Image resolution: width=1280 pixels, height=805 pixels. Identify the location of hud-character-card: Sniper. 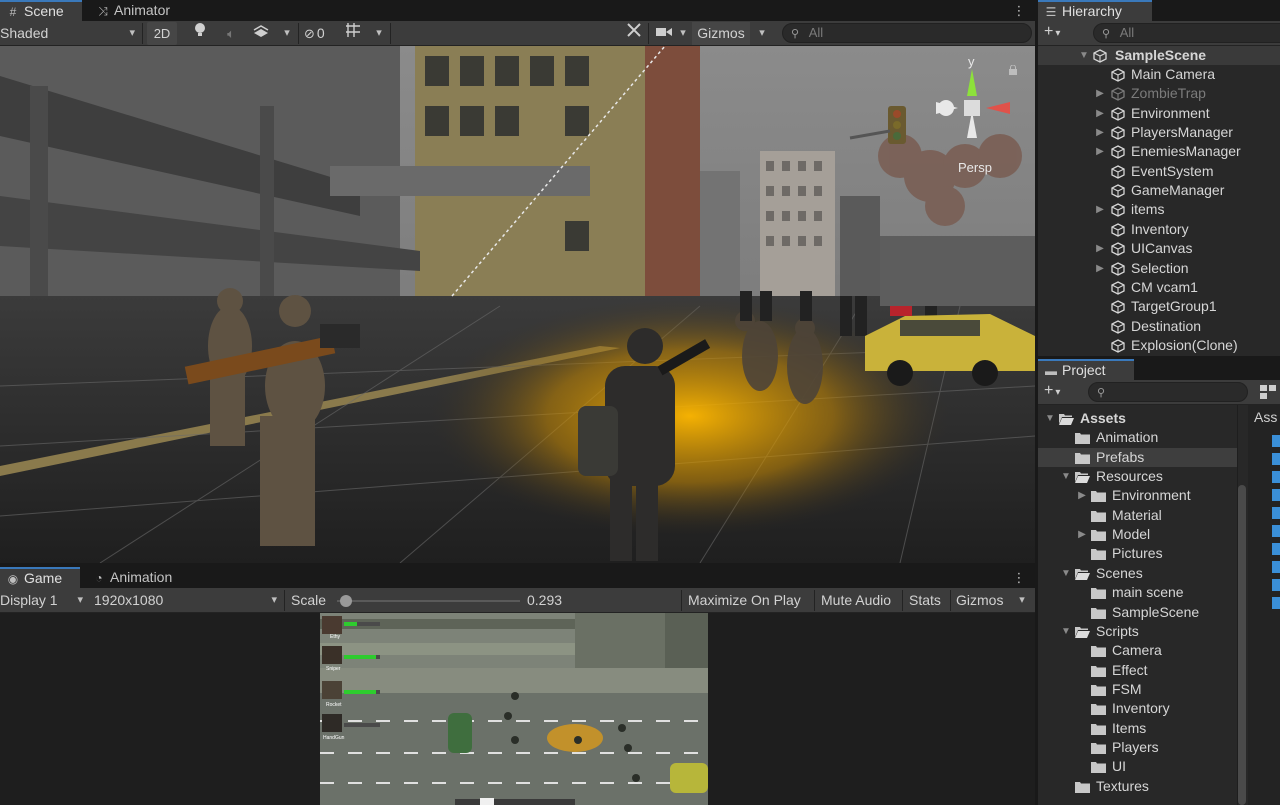
(356, 659).